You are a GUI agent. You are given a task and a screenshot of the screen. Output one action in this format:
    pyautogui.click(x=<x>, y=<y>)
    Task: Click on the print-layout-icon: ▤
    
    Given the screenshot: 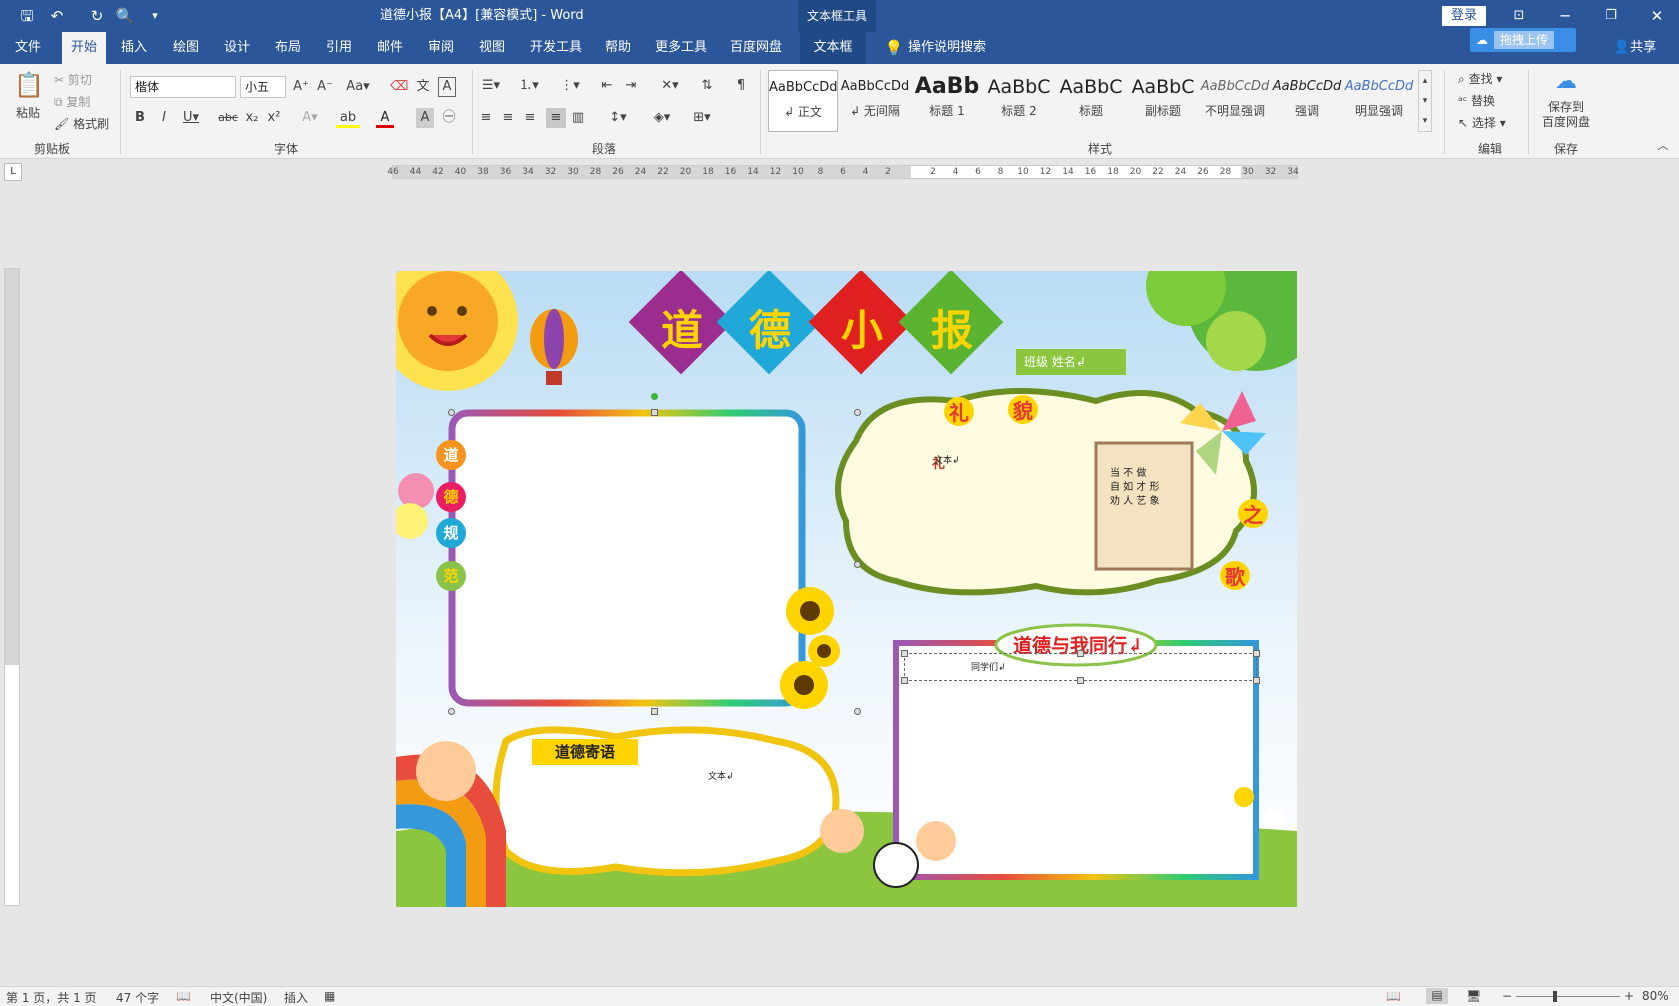 What is the action you would take?
    pyautogui.click(x=1437, y=996)
    